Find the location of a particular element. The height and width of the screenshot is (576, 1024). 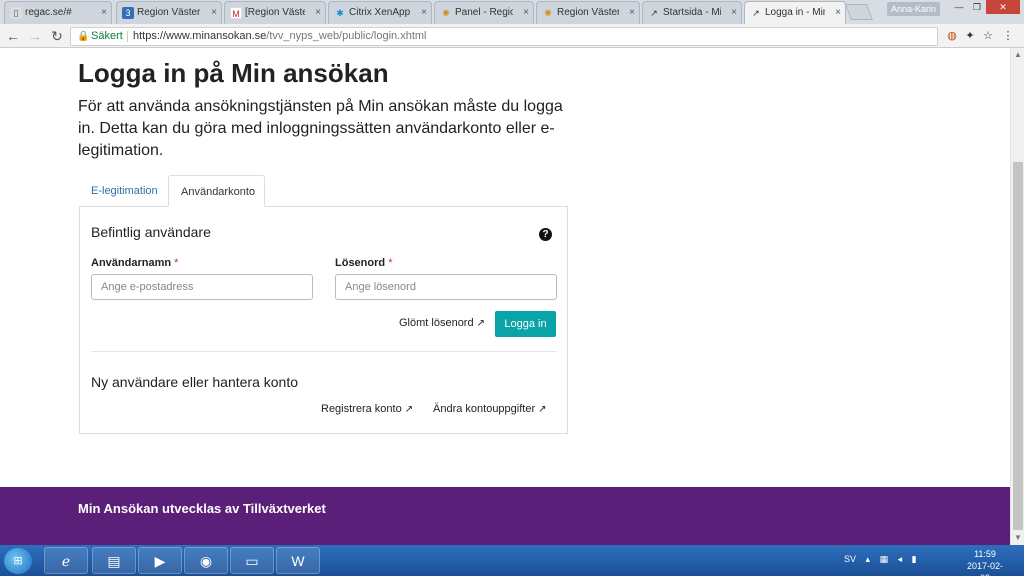

network-icon: ▦ is located at coordinates (884, 559).